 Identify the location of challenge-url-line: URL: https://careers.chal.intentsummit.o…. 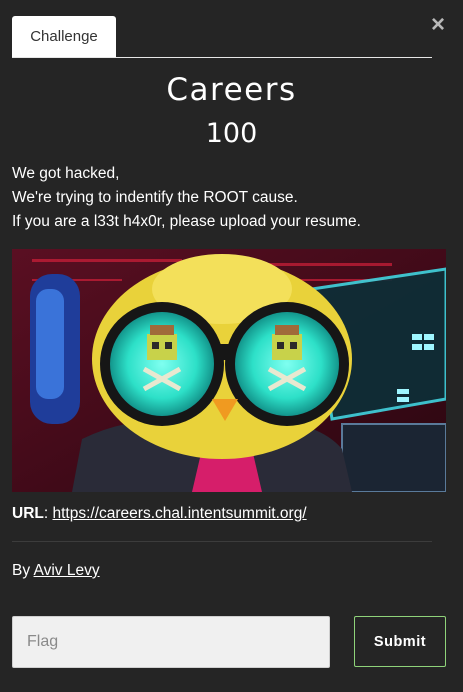
(232, 514).